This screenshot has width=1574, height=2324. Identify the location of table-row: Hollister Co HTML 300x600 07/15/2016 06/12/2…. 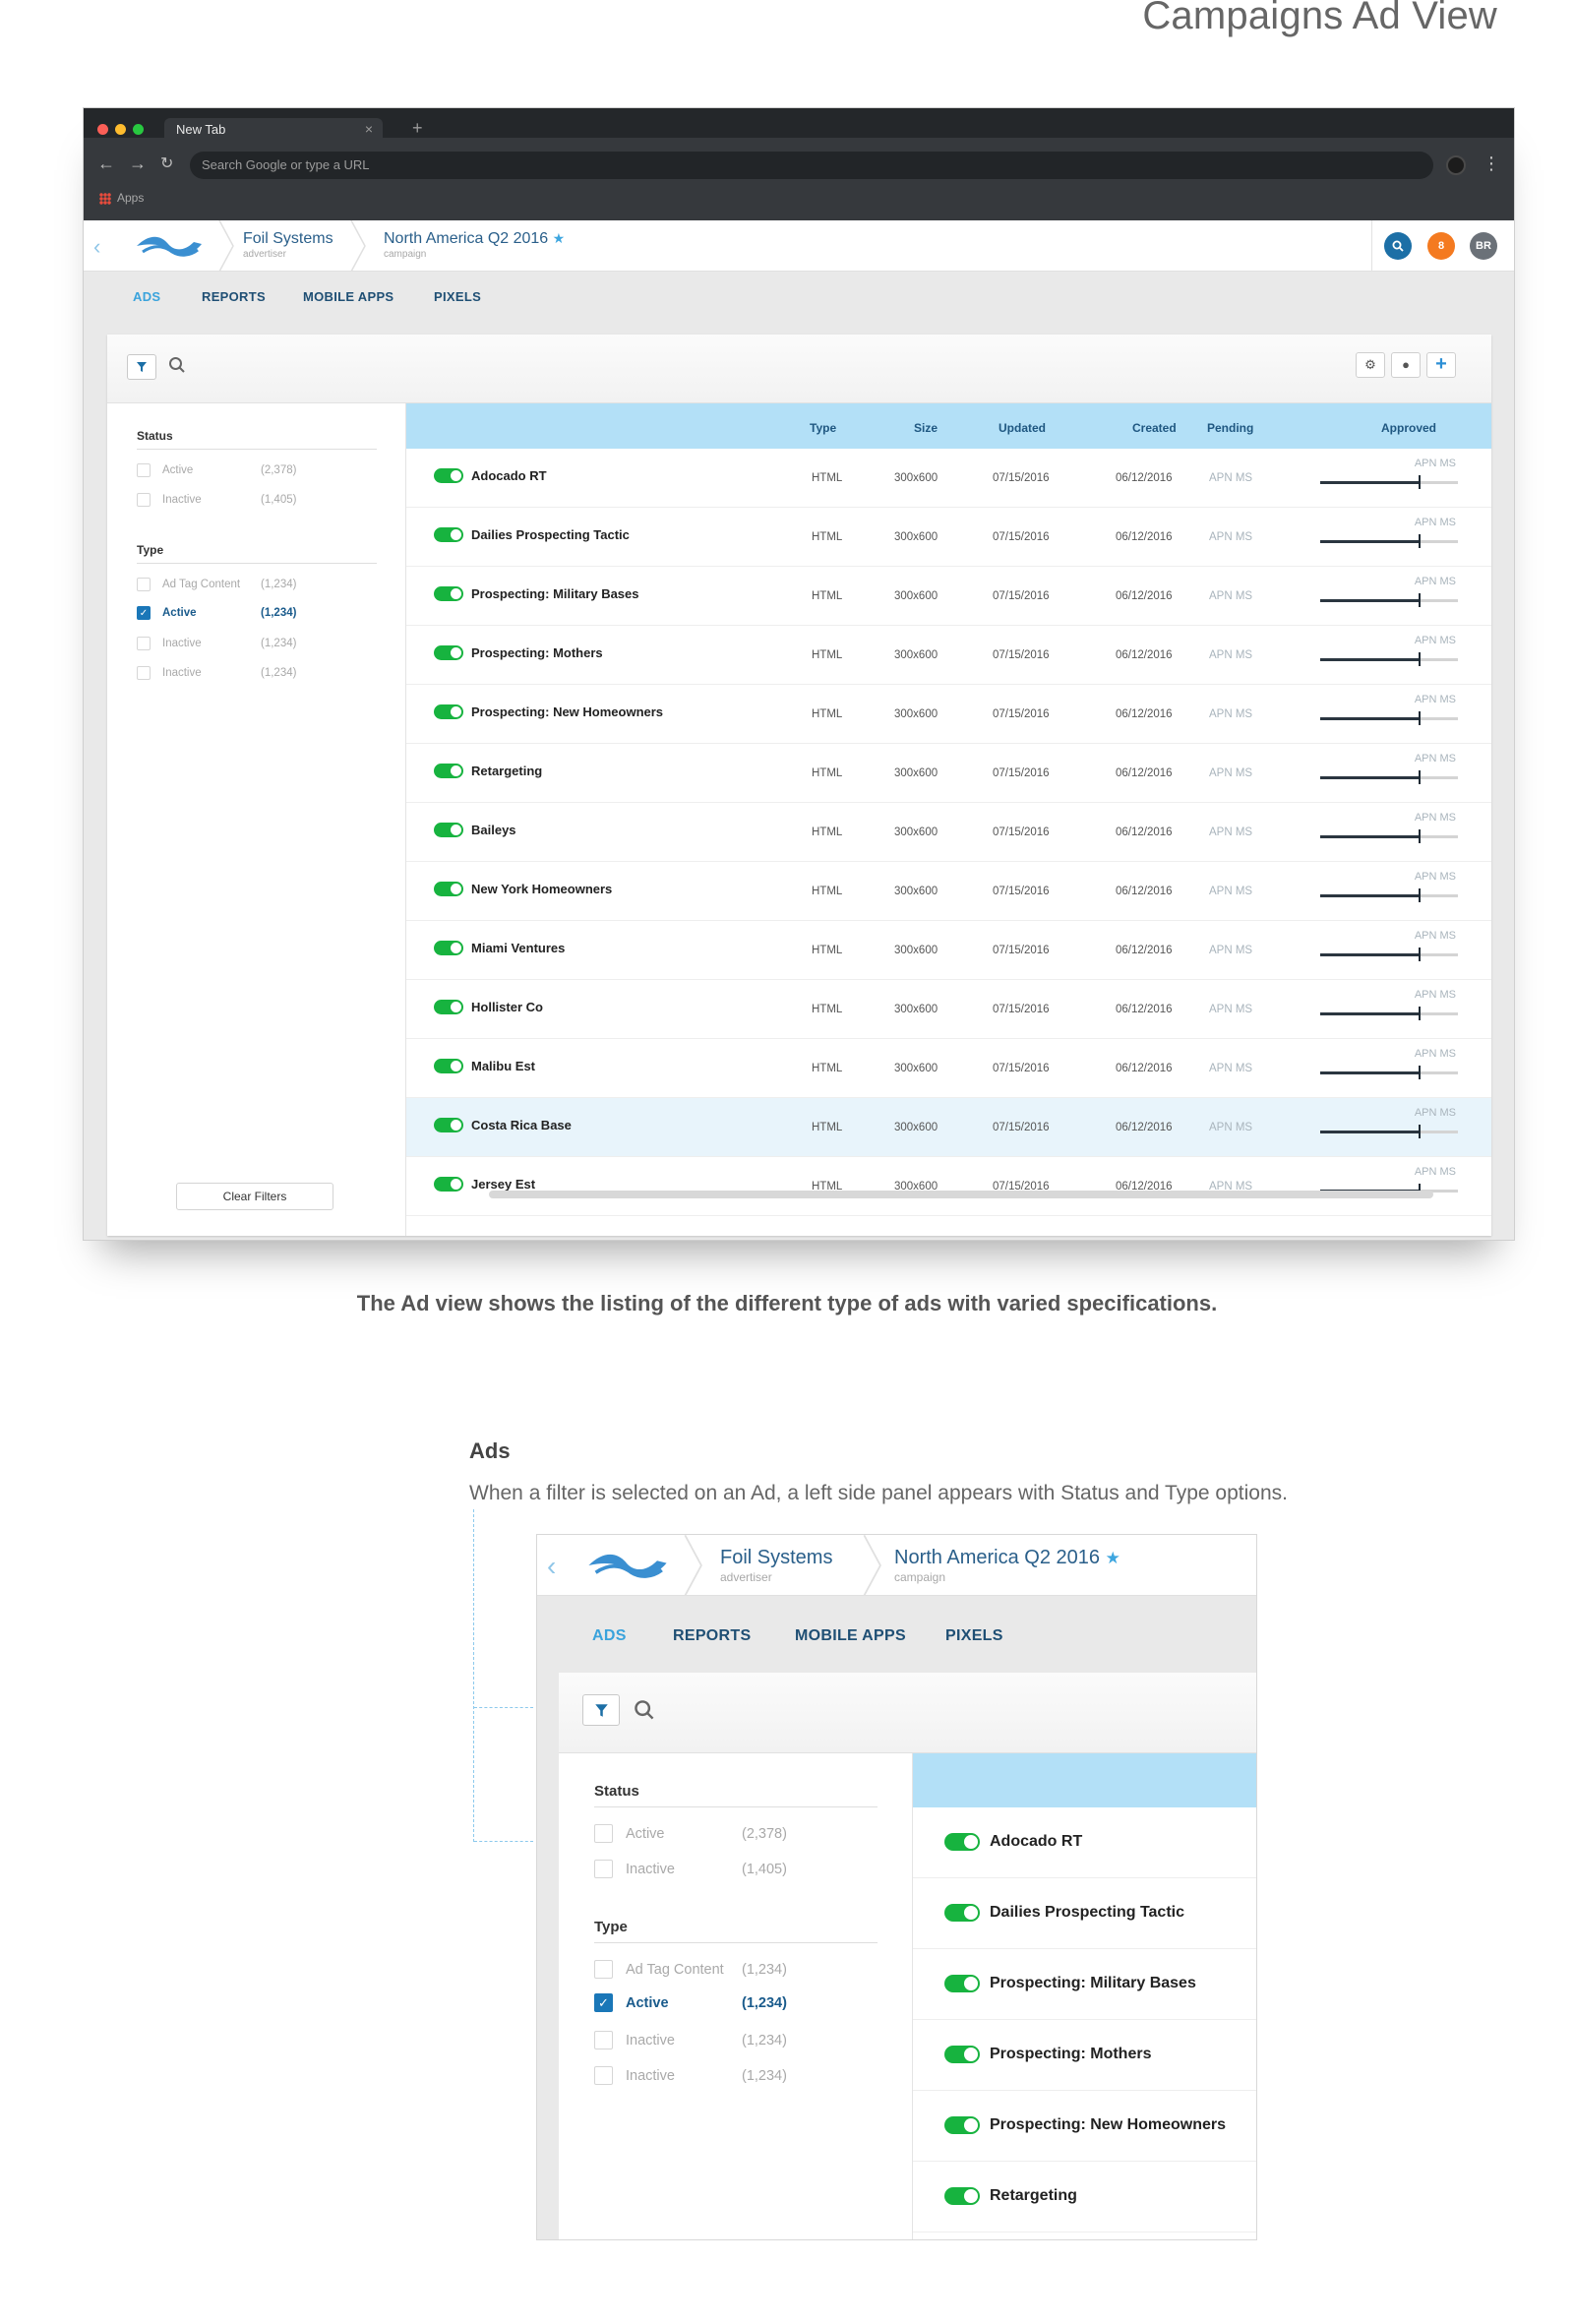
(949, 1009).